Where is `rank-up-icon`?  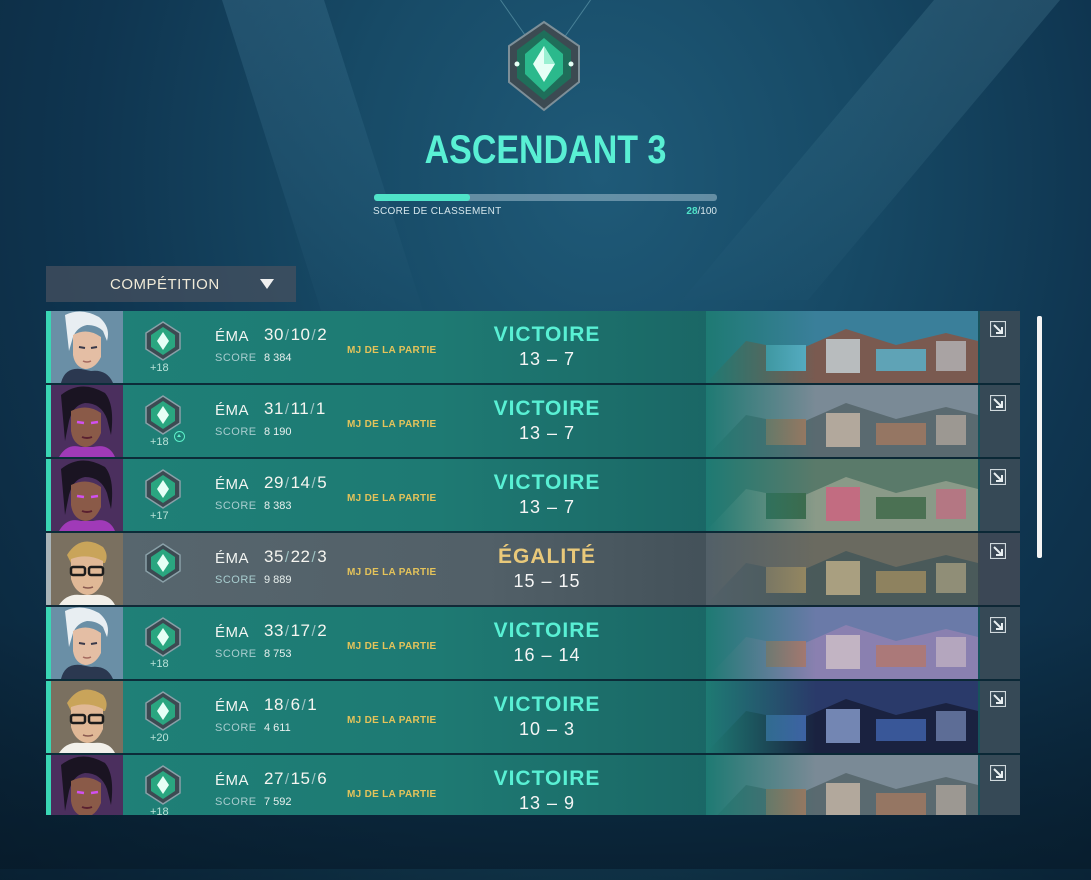 rank-up-icon is located at coordinates (179, 436).